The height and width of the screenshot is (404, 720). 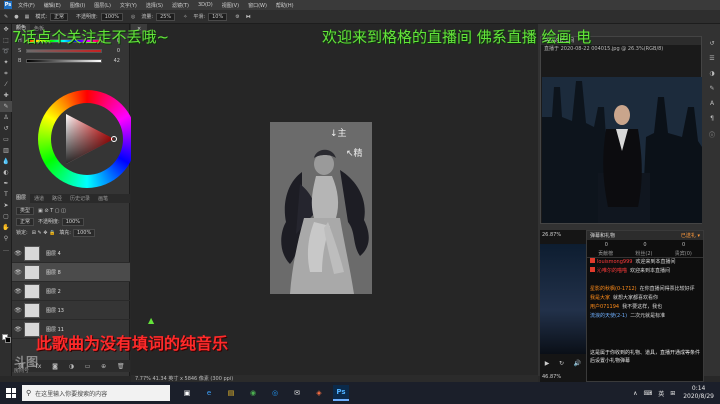 What do you see at coordinates (563, 299) in the screenshot?
I see `player-video` at bounding box center [563, 299].